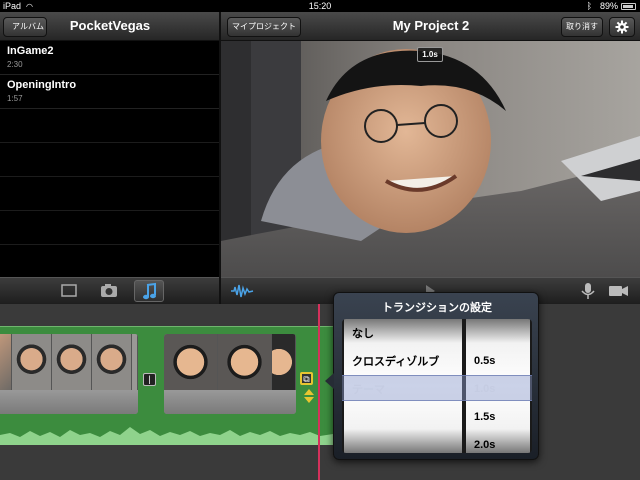 The height and width of the screenshot is (480, 640). What do you see at coordinates (166, 436) in the screenshot?
I see `audio-waveform` at bounding box center [166, 436].